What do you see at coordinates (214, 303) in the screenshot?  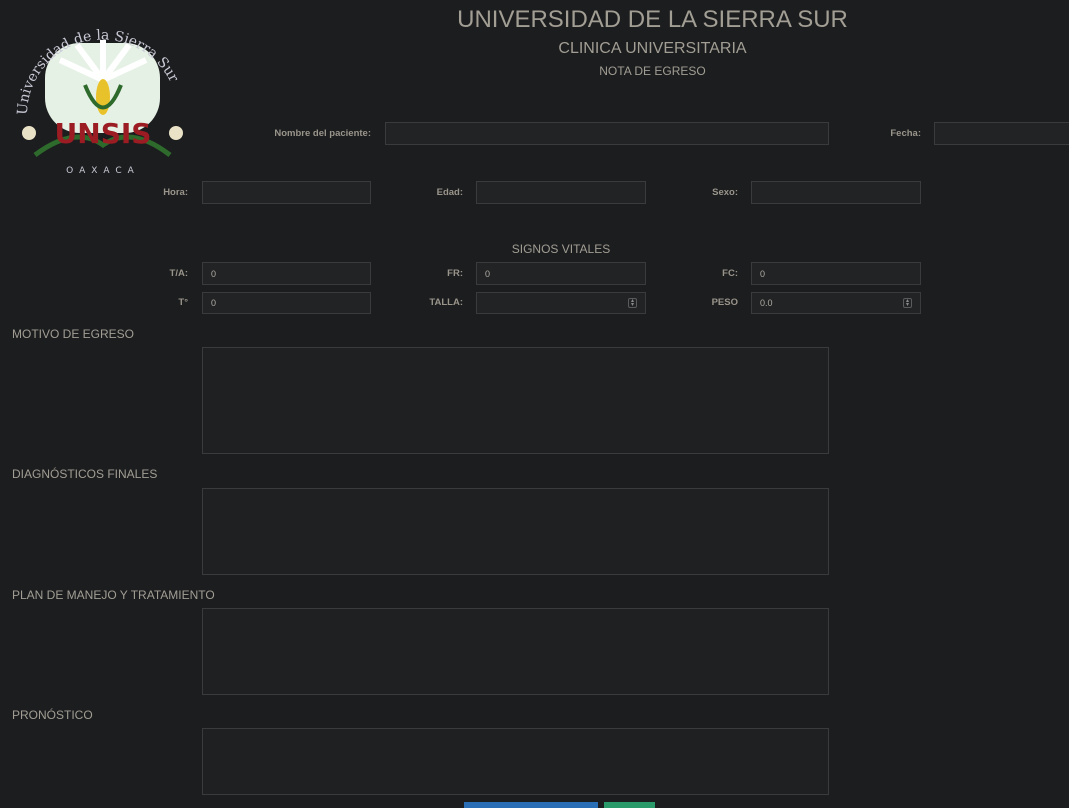 I see `temperature-value: 0` at bounding box center [214, 303].